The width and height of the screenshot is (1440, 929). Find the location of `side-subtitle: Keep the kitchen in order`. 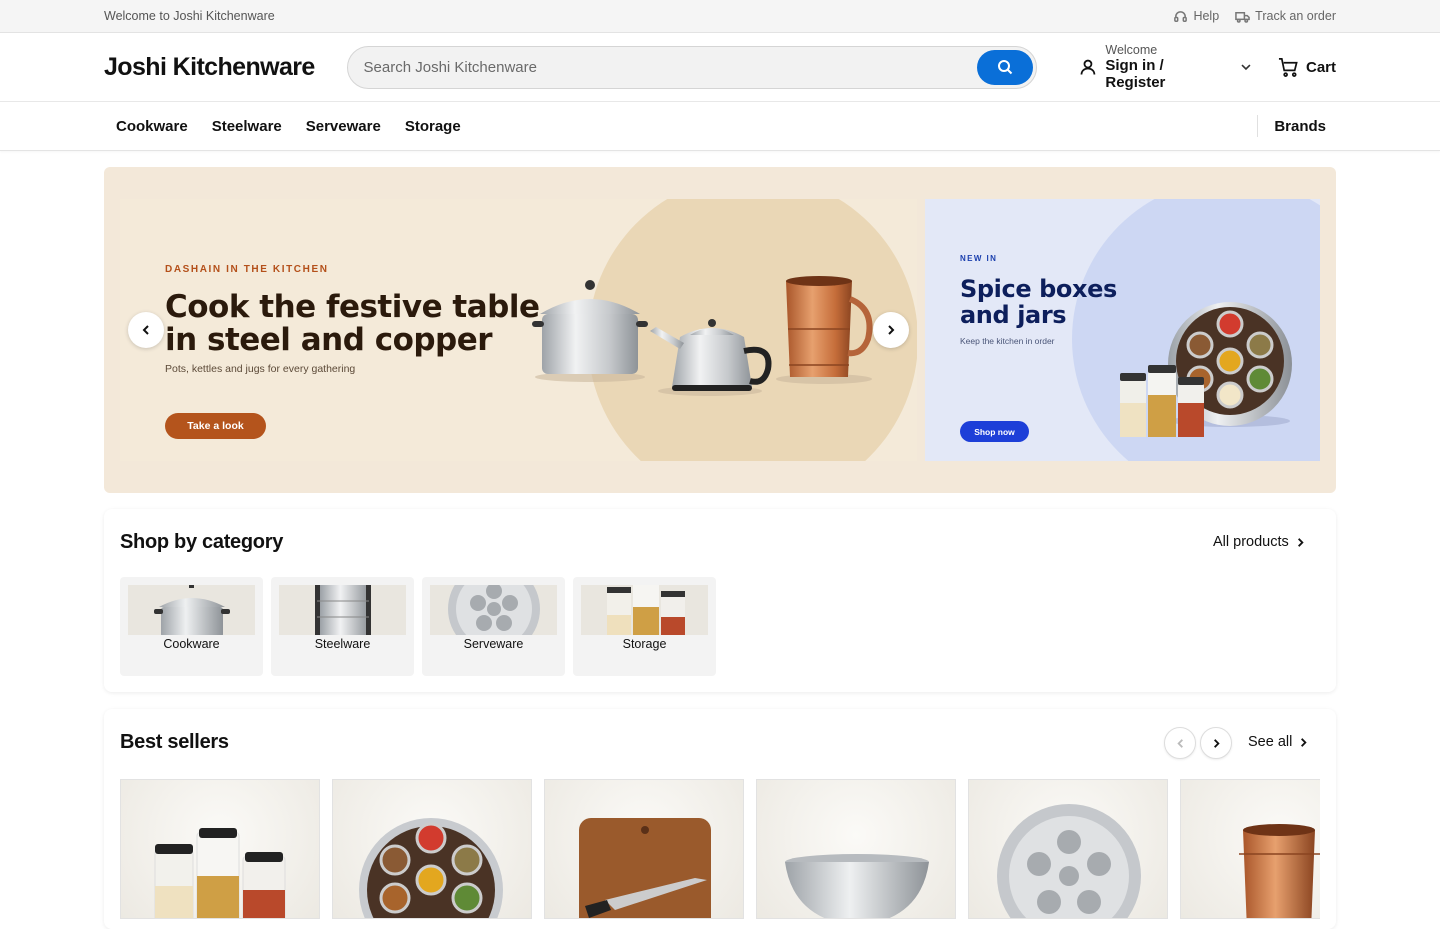

side-subtitle: Keep the kitchen in order is located at coordinates (1007, 341).